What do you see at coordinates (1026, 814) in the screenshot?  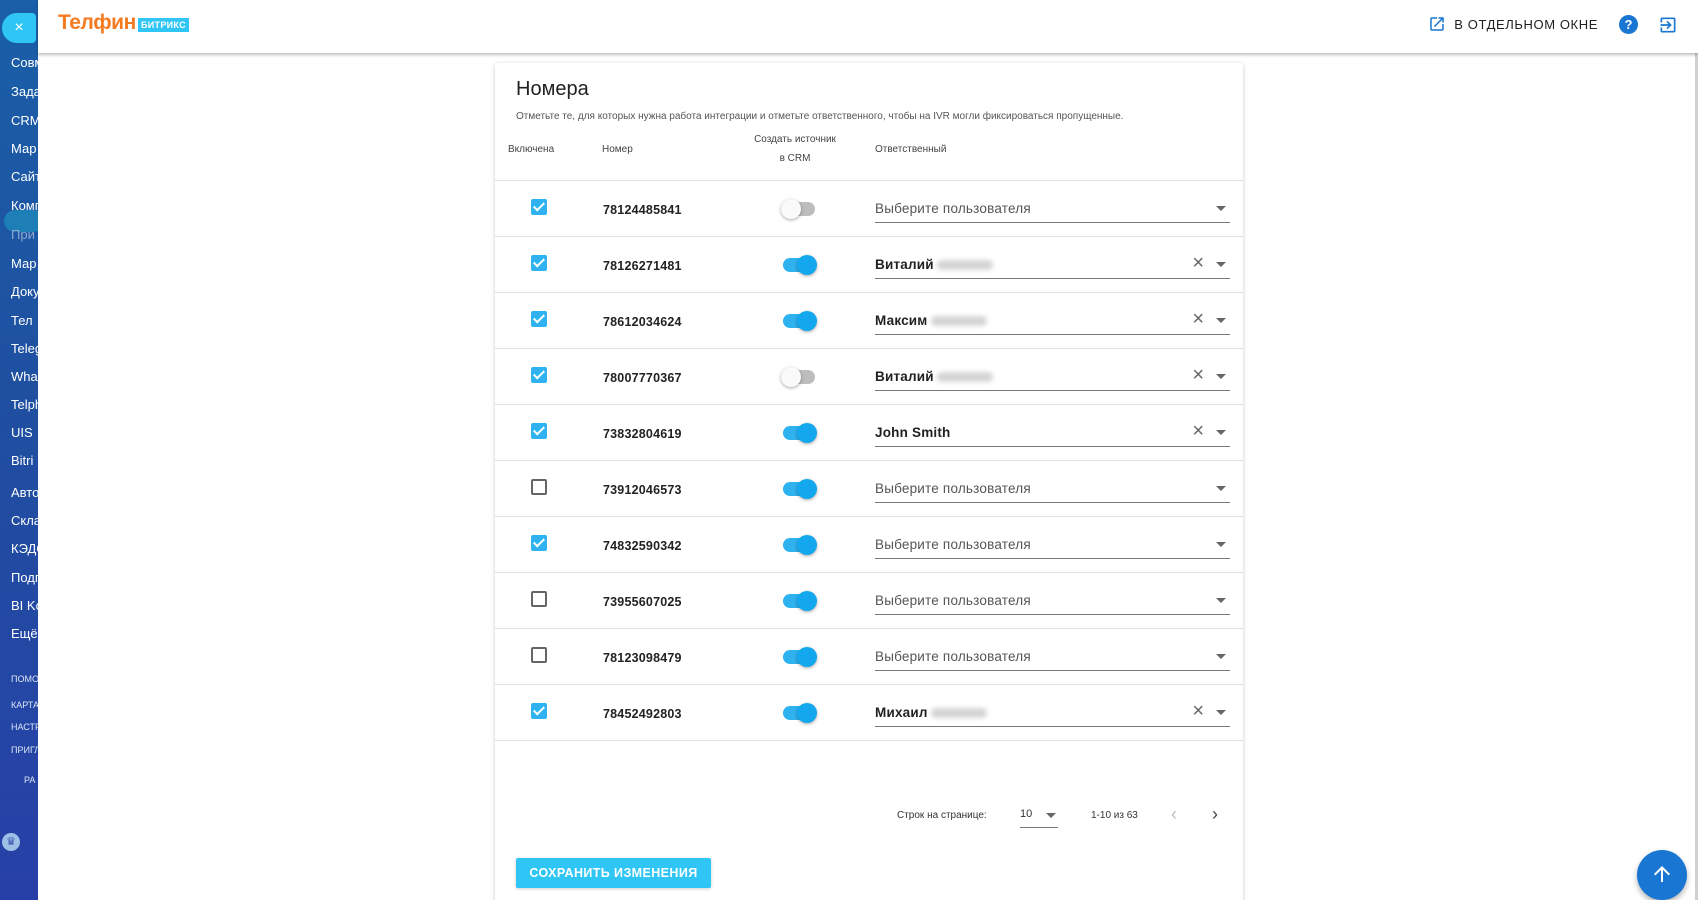 I see `rows-per-page-value: 10` at bounding box center [1026, 814].